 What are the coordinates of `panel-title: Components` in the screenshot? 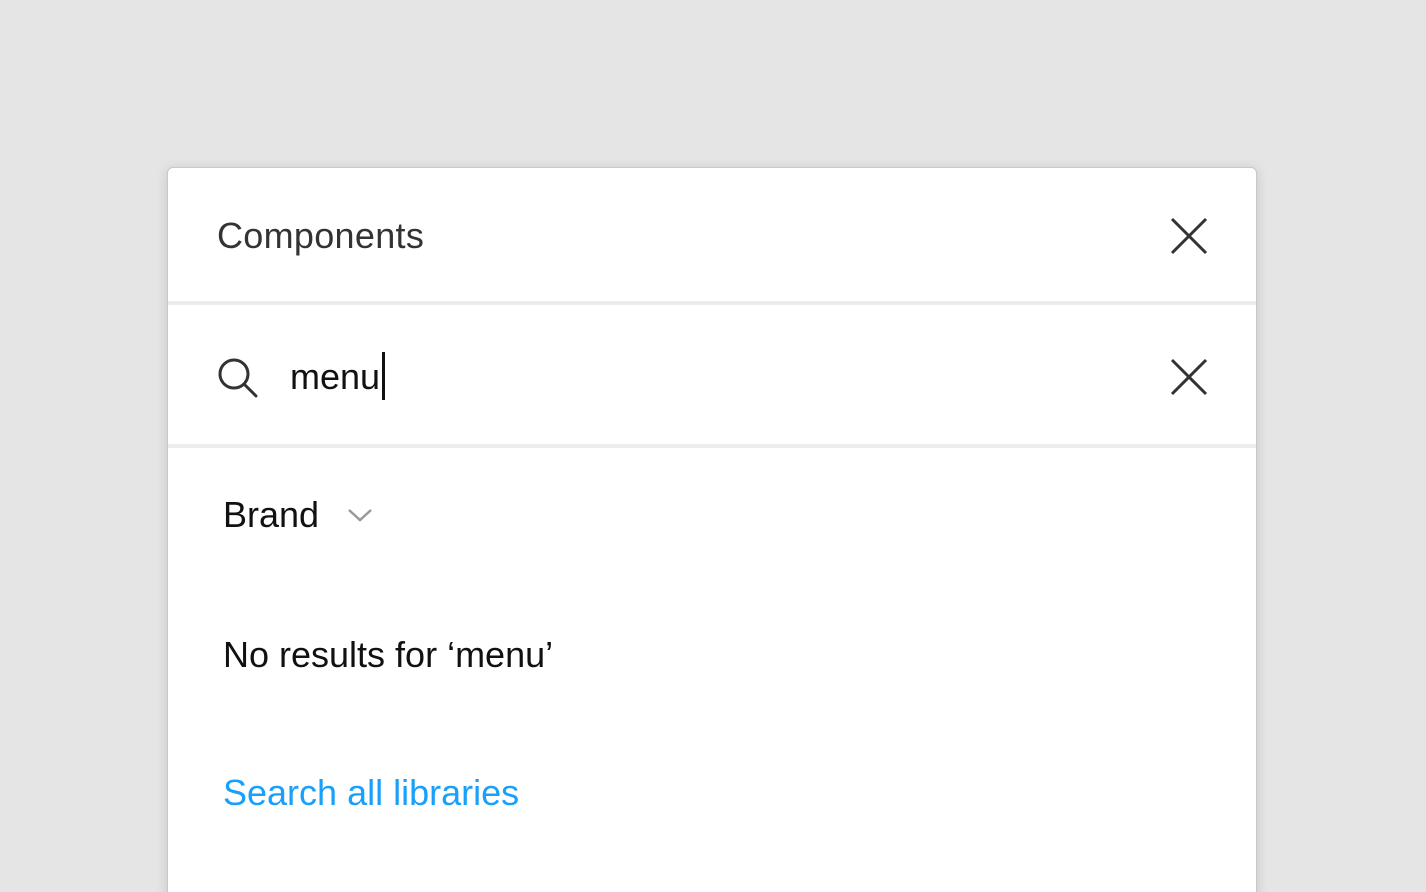 It's located at (321, 235).